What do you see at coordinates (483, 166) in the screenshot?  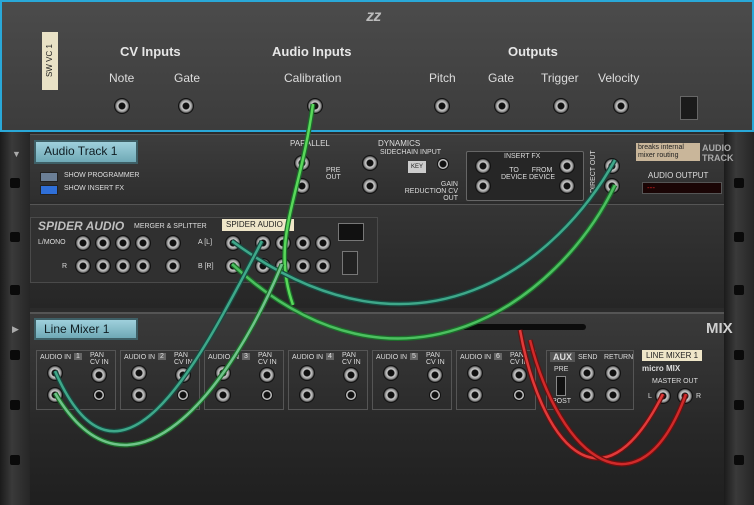 I see `insert-to-l-jack` at bounding box center [483, 166].